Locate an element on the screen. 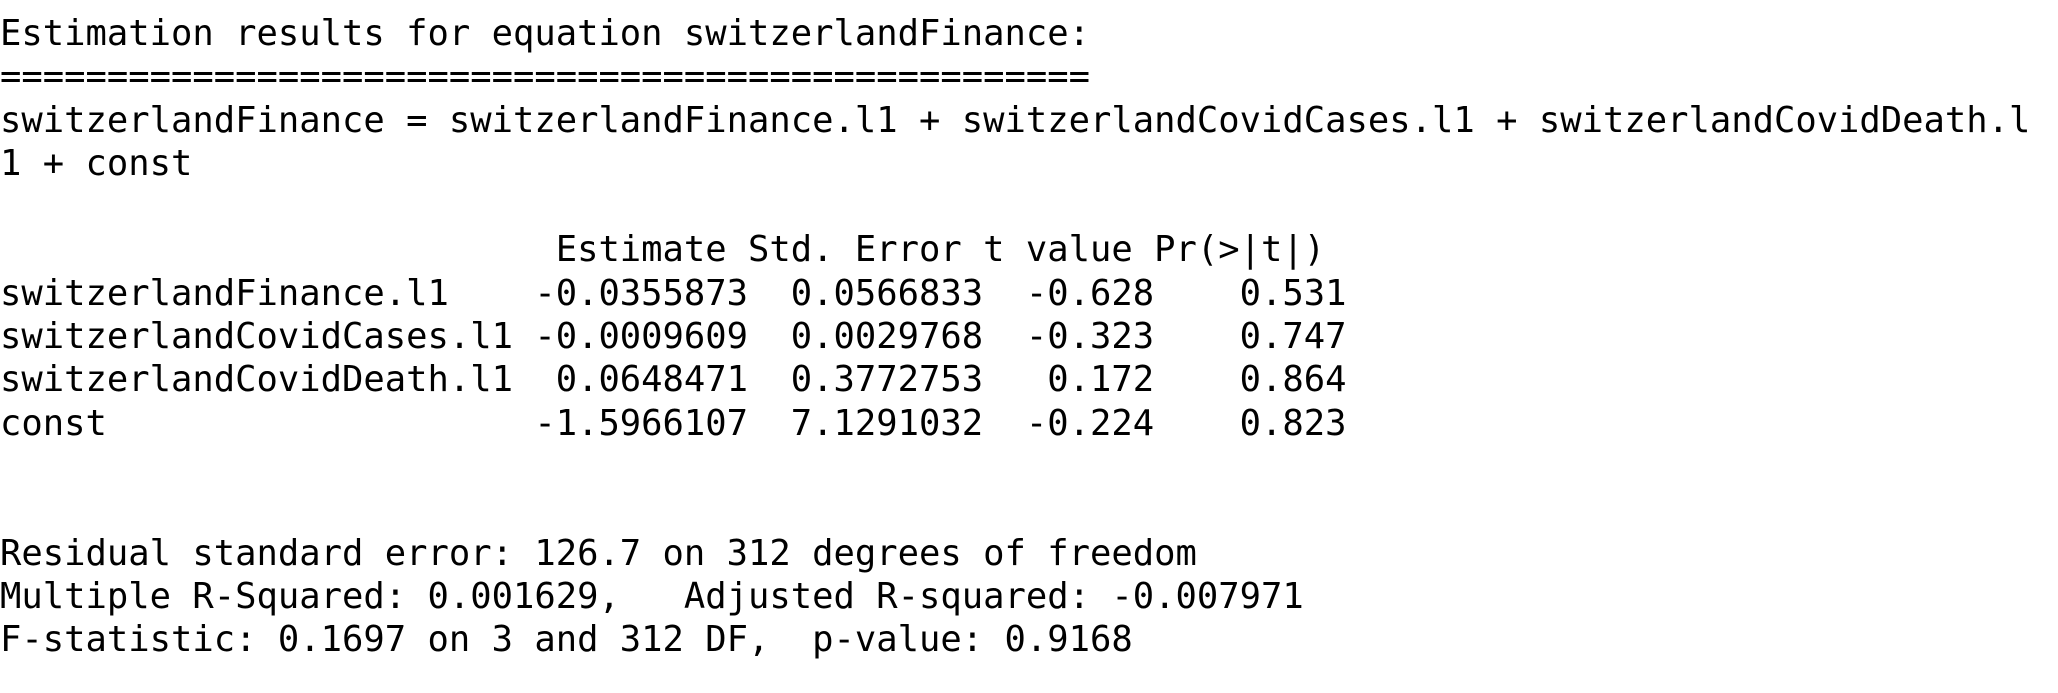 Image resolution: width=2058 pixels, height=693 pixels. coefficient-table-header: Estimate Std. Error t value Pr(>|t|) is located at coordinates (663, 250).